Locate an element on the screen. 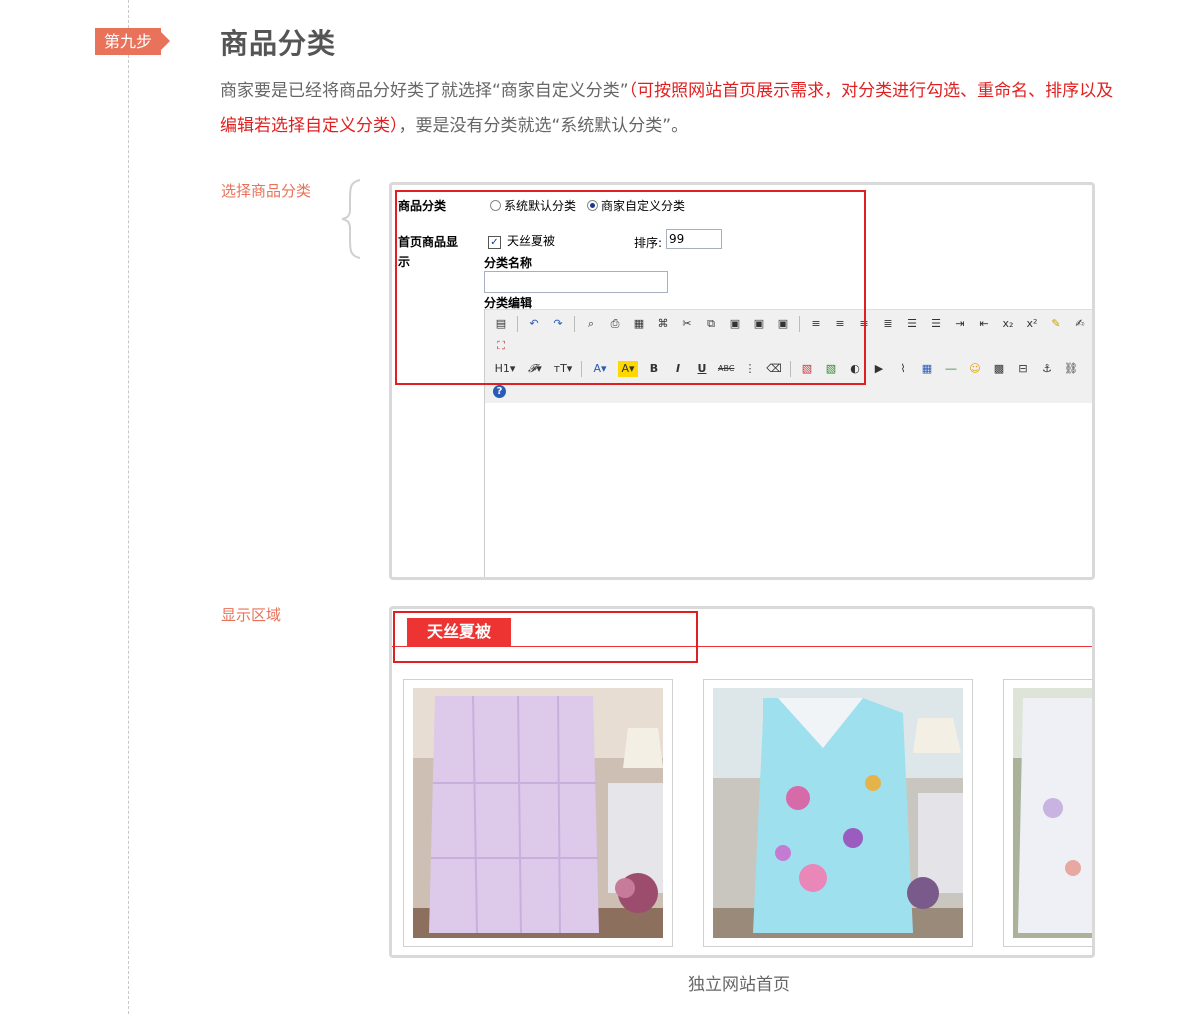 The width and height of the screenshot is (1190, 1014). anchor-icon: ⚓ is located at coordinates (1047, 369).